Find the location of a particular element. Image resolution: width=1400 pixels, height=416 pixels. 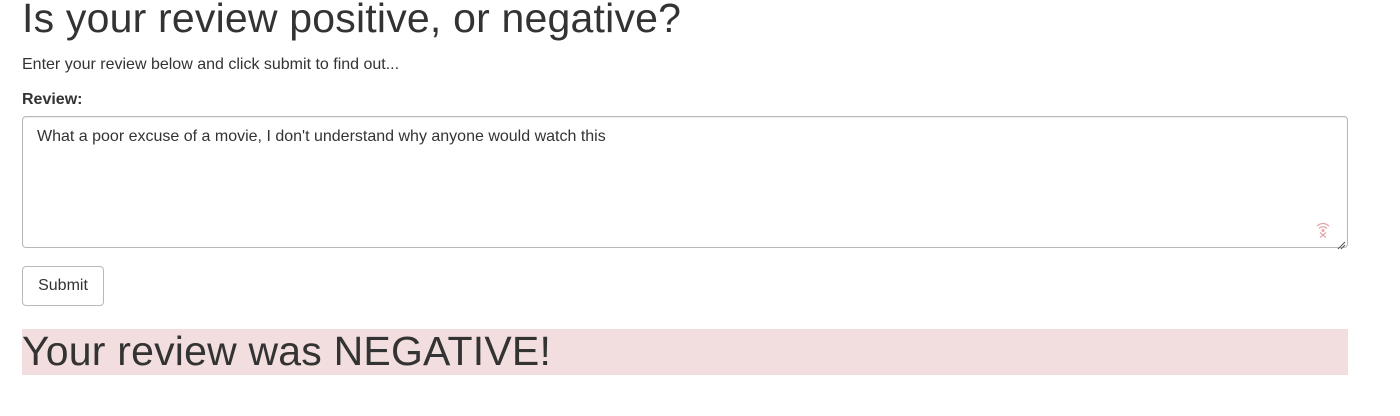

submit-button: Submit is located at coordinates (63, 286).